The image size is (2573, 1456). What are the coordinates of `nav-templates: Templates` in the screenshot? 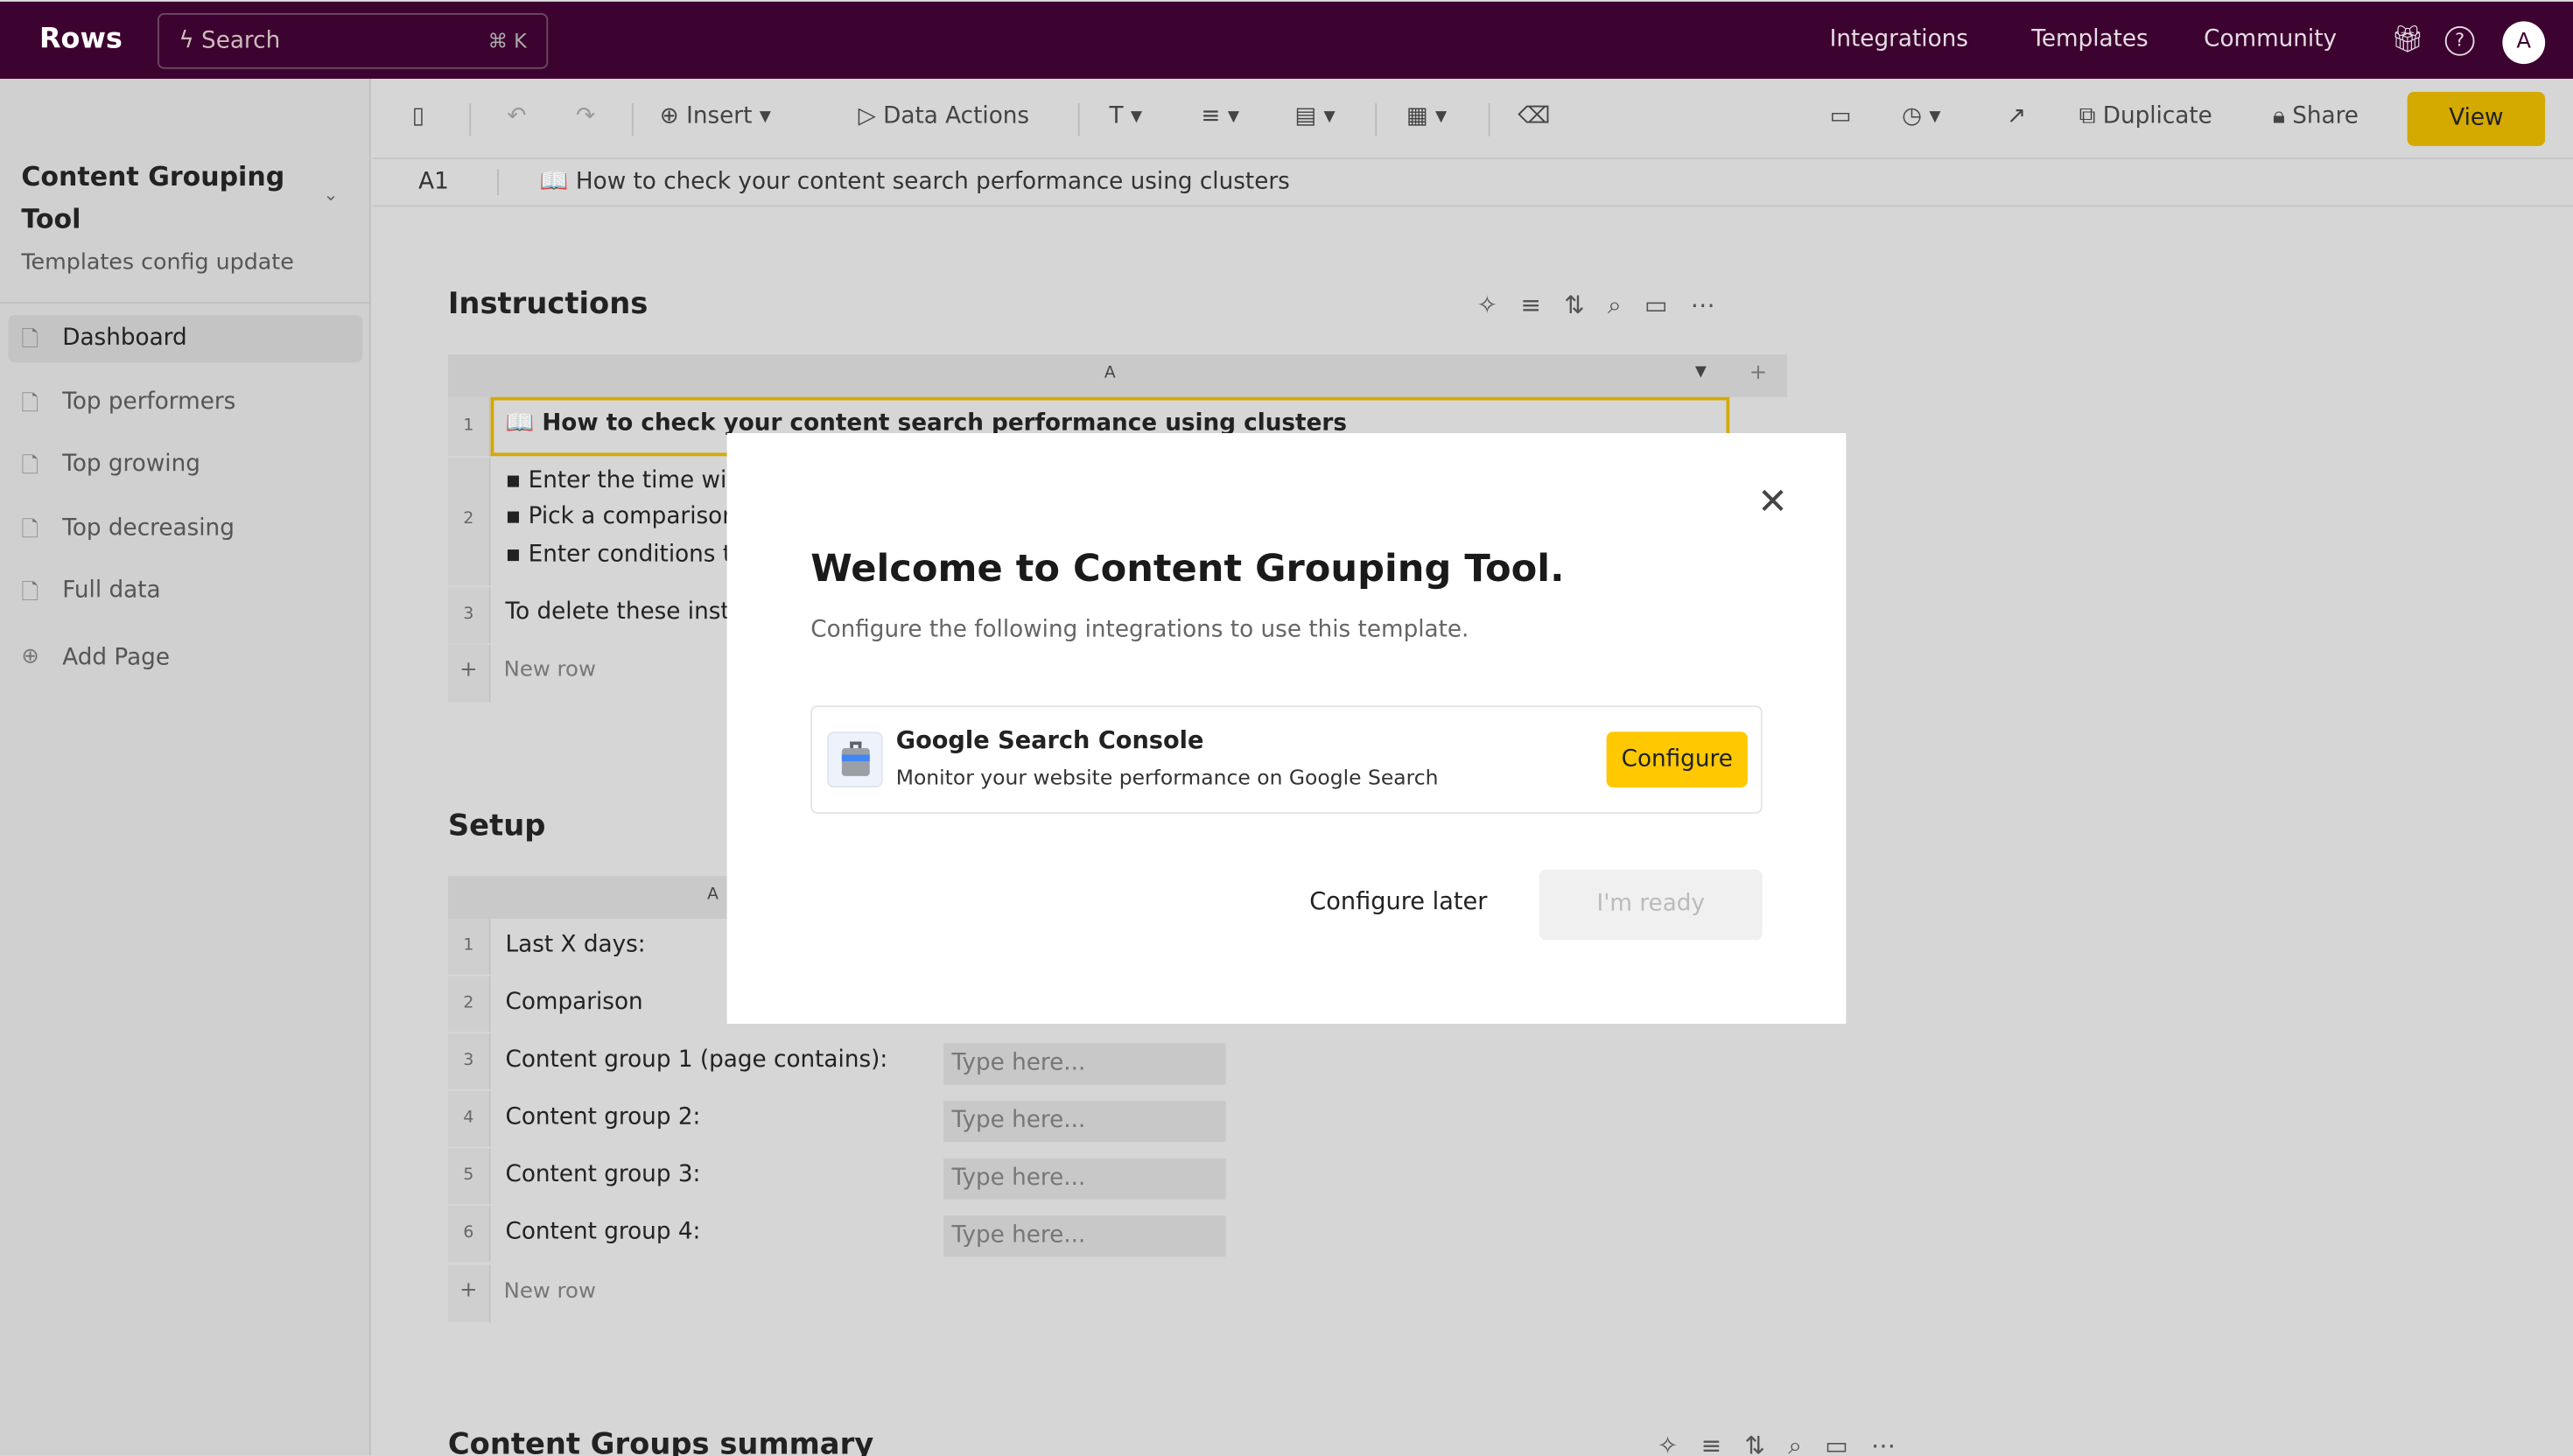 It's located at (2089, 39).